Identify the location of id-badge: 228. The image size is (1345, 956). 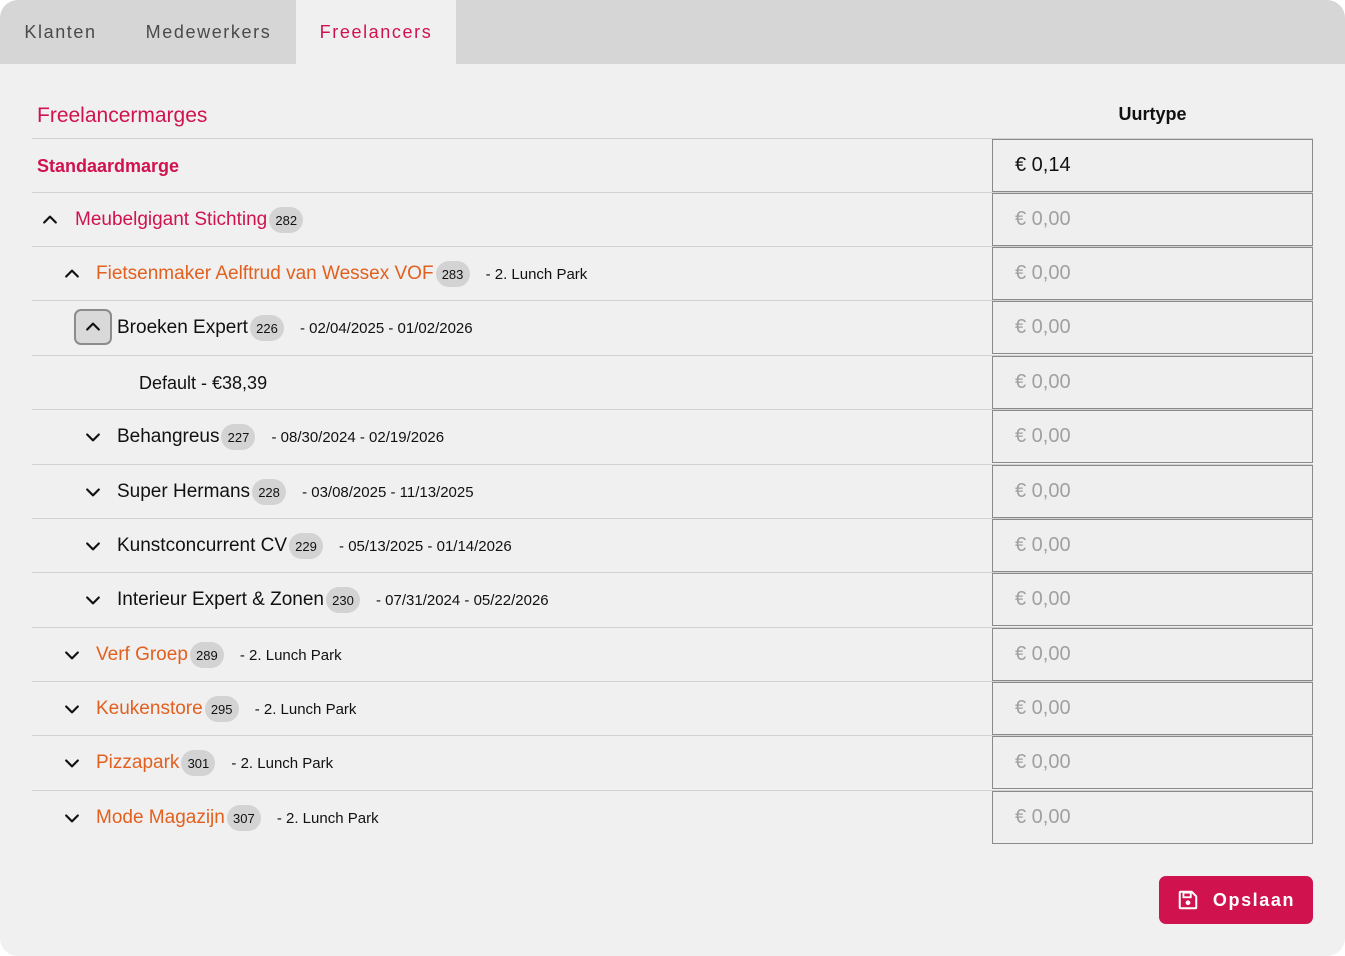
(269, 492).